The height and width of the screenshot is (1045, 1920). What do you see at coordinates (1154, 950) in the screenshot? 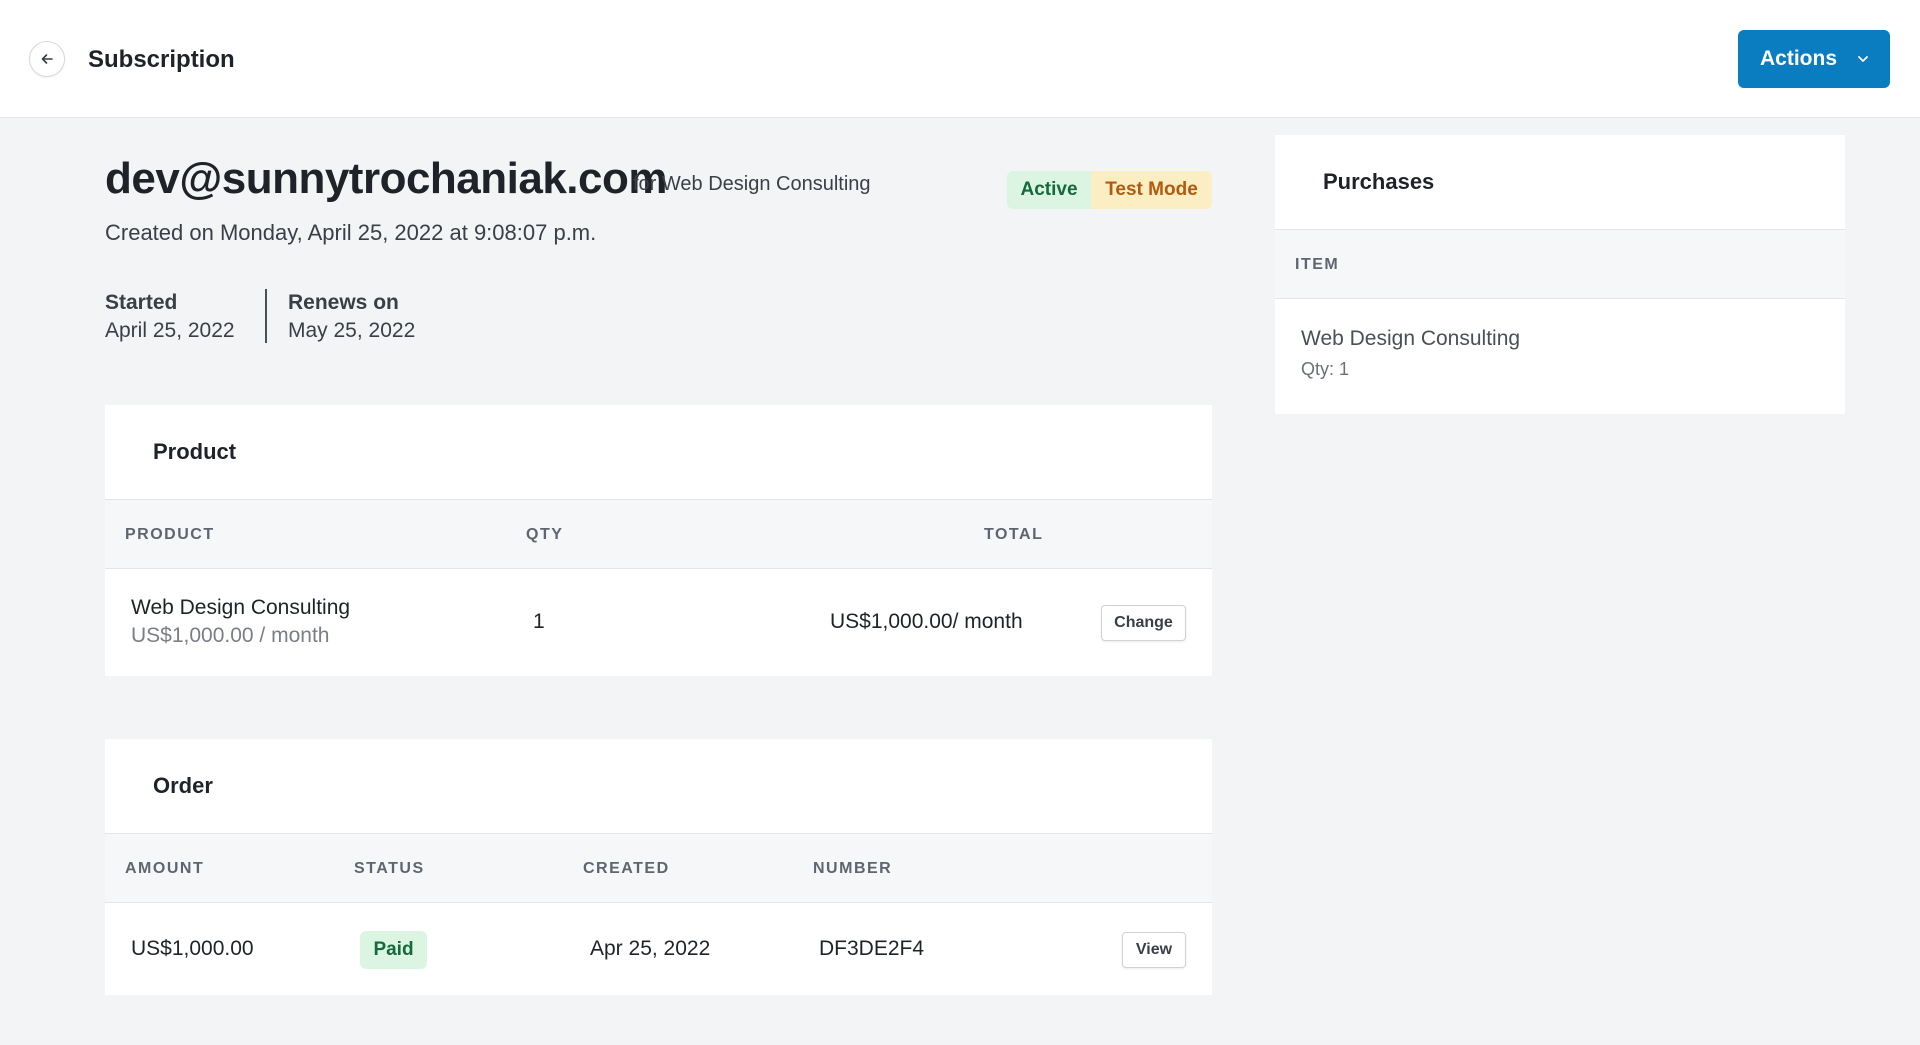
I see `view-button: View` at bounding box center [1154, 950].